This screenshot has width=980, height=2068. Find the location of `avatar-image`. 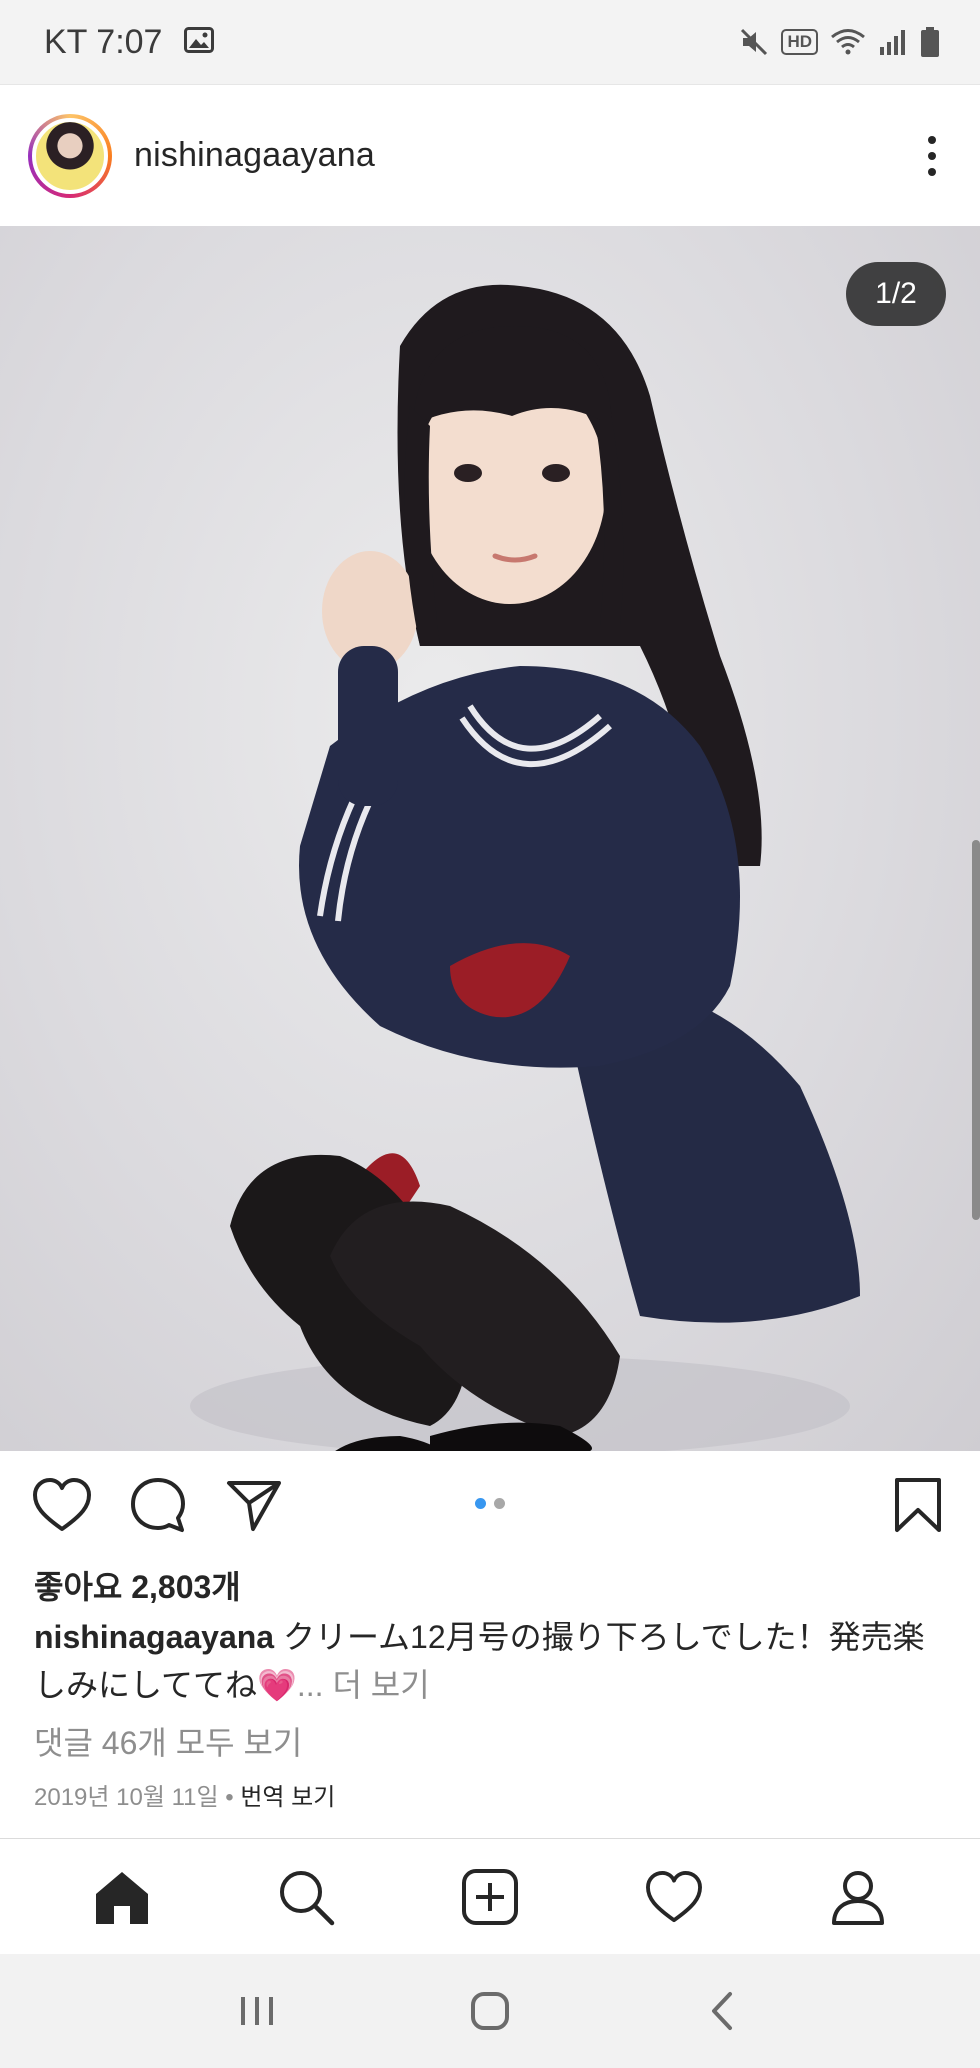

avatar-image is located at coordinates (70, 155).